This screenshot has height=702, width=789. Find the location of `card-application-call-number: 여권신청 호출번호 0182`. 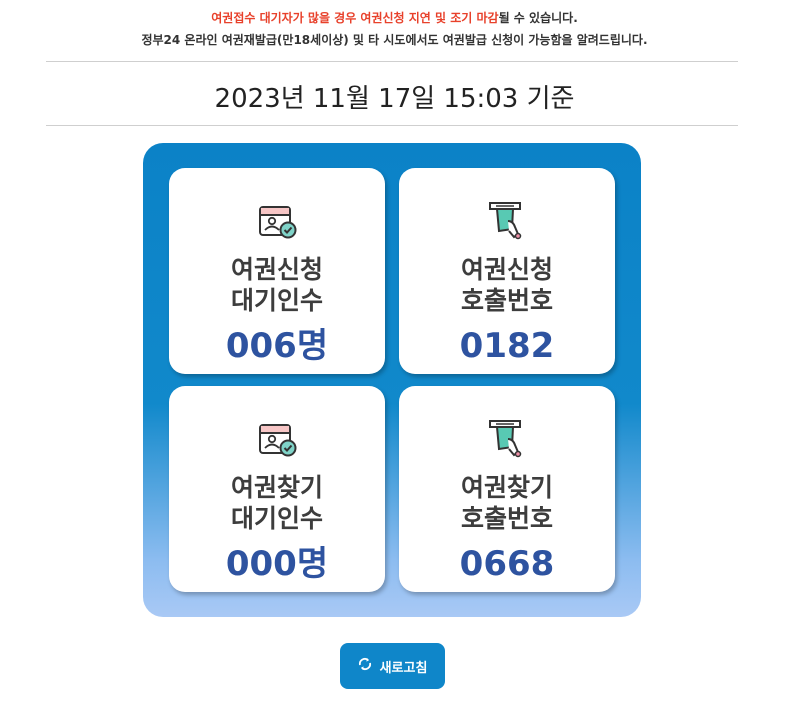

card-application-call-number: 여권신청 호출번호 0182 is located at coordinates (507, 271).